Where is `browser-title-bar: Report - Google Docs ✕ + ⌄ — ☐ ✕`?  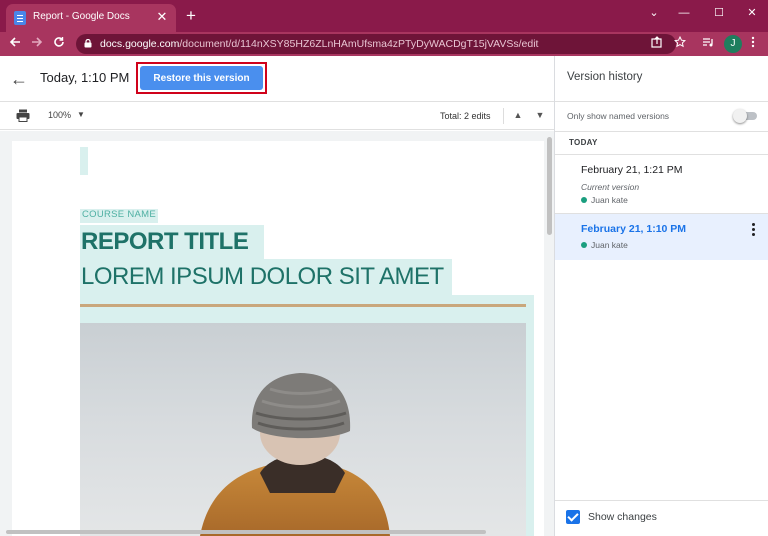
browser-title-bar: Report - Google Docs ✕ + ⌄ — ☐ ✕ is located at coordinates (384, 16).